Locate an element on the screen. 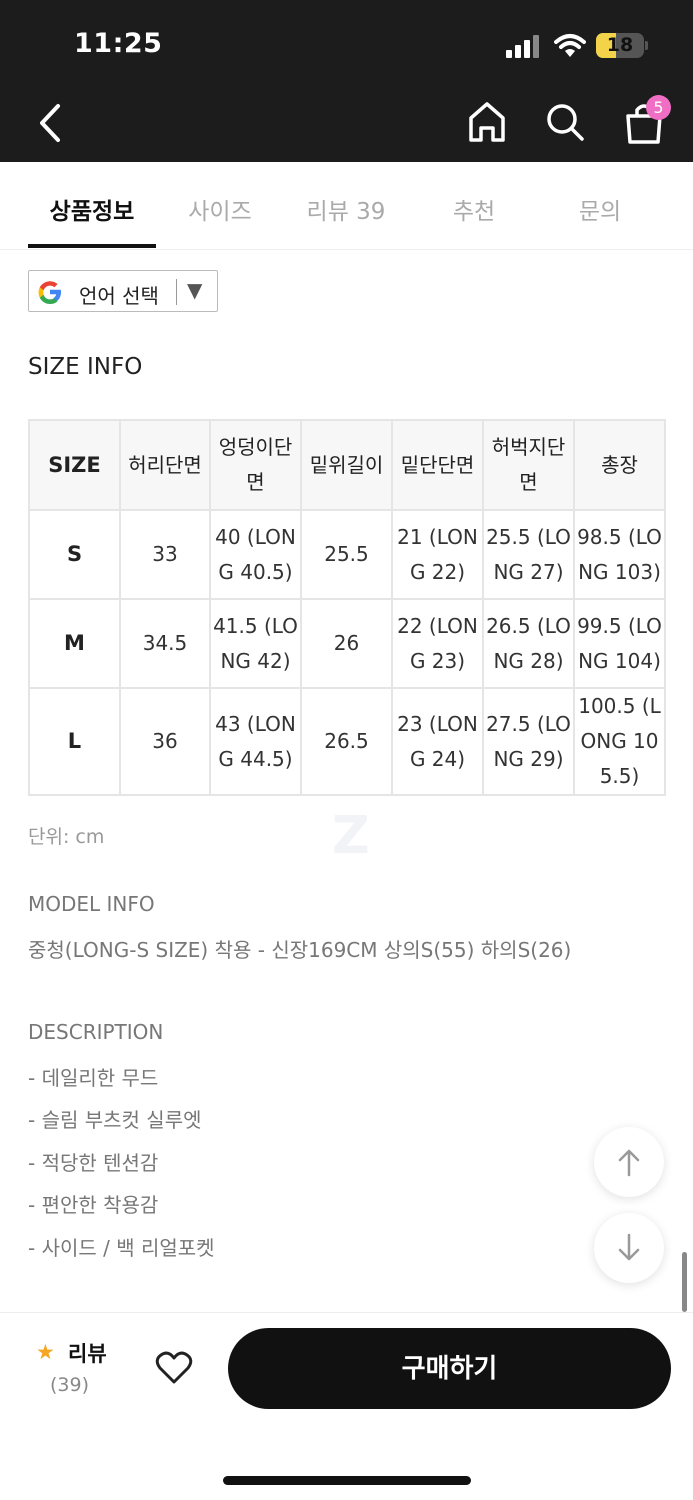  table-header-row: SIZE 허리단면 엉덩이단면 밑위길이 밑단단면 허벅지단면 총장 is located at coordinates (347, 465).